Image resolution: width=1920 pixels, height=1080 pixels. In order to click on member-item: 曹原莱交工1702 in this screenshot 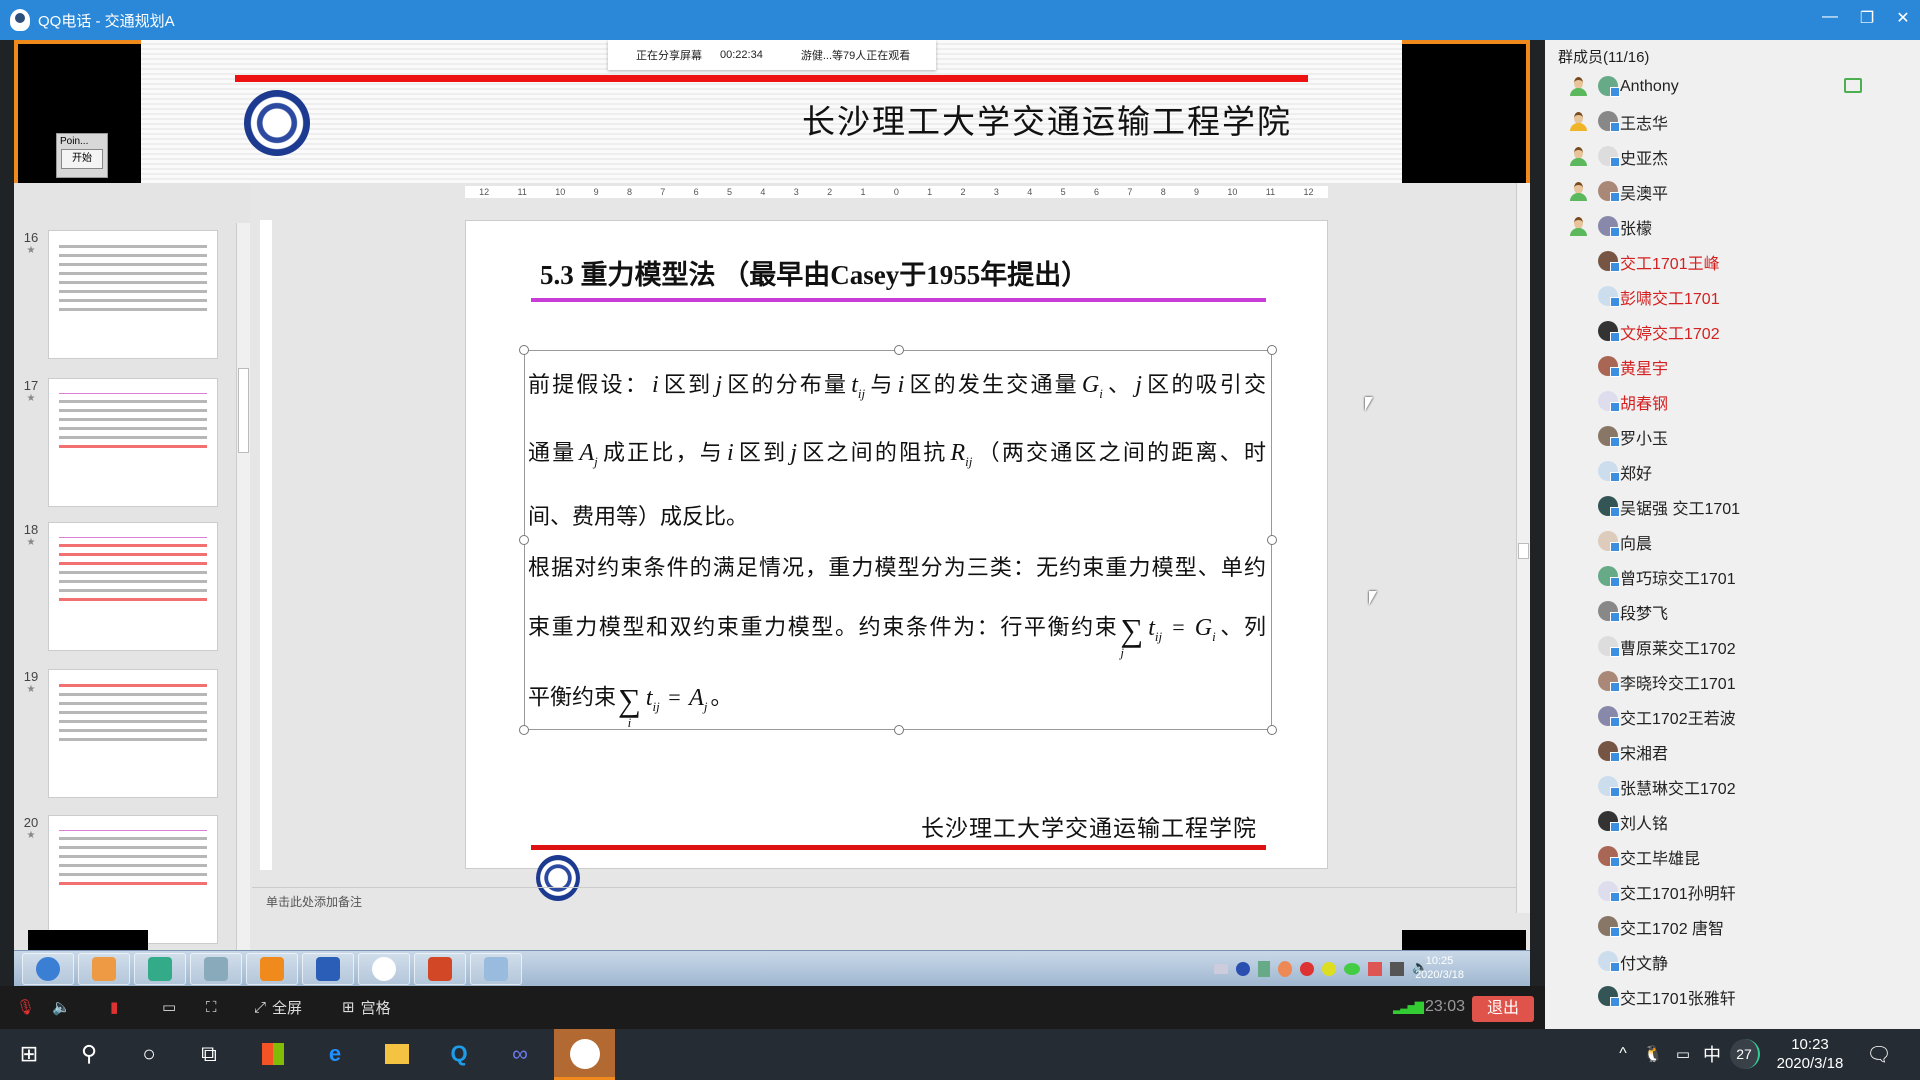, I will do `click(1732, 646)`.